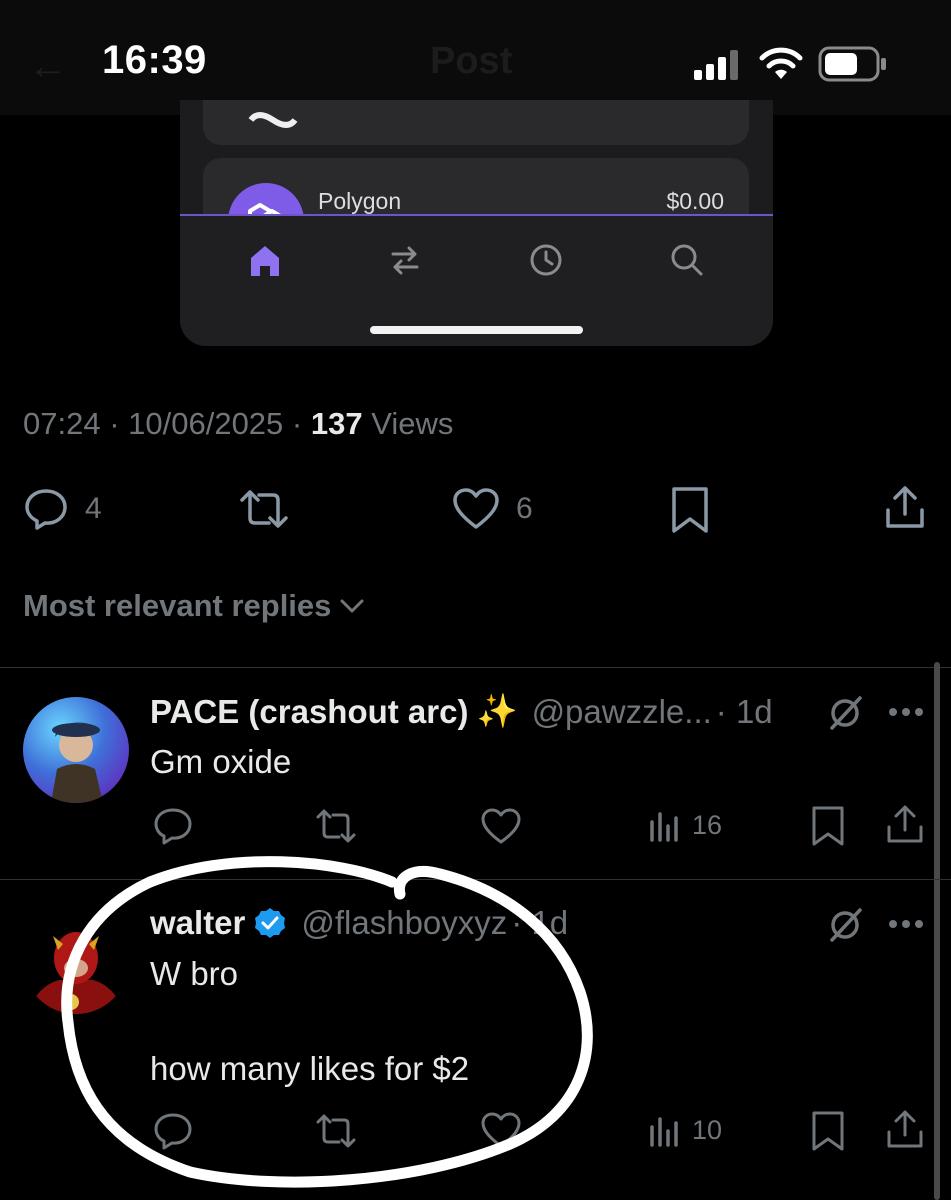 The image size is (951, 1200). What do you see at coordinates (695, 201) in the screenshot?
I see `token-value: $0.00` at bounding box center [695, 201].